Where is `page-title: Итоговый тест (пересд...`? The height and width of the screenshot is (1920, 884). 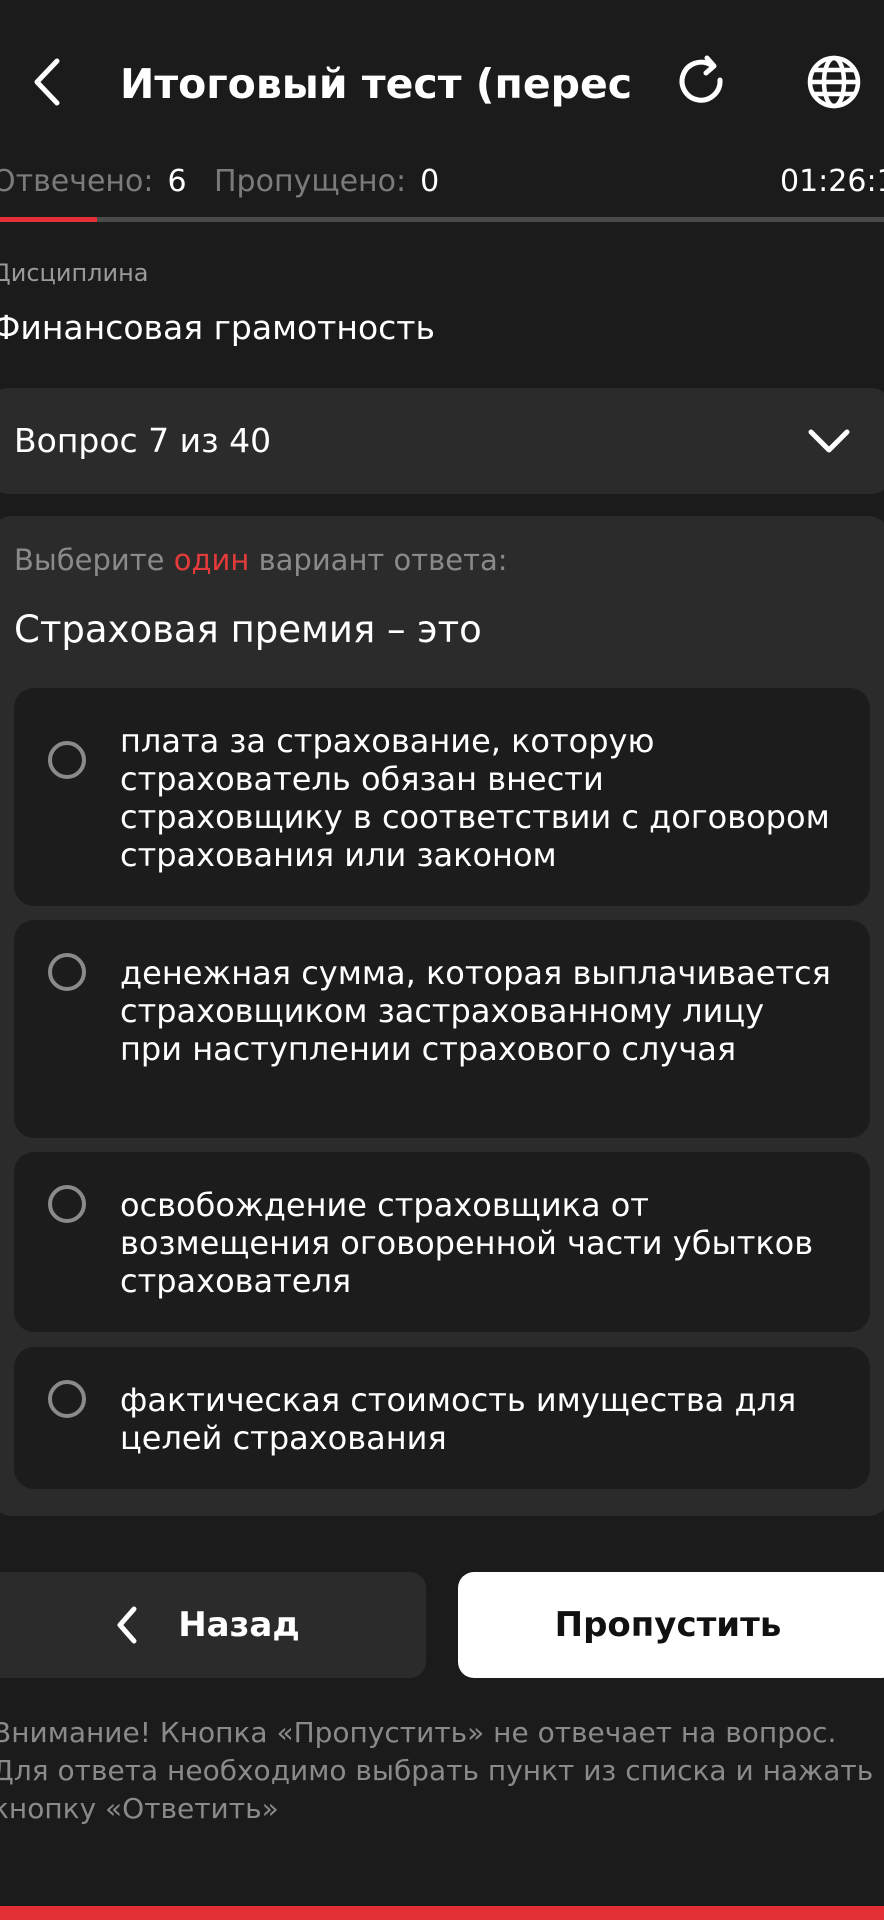 page-title: Итоговый тест (пересд... is located at coordinates (375, 84).